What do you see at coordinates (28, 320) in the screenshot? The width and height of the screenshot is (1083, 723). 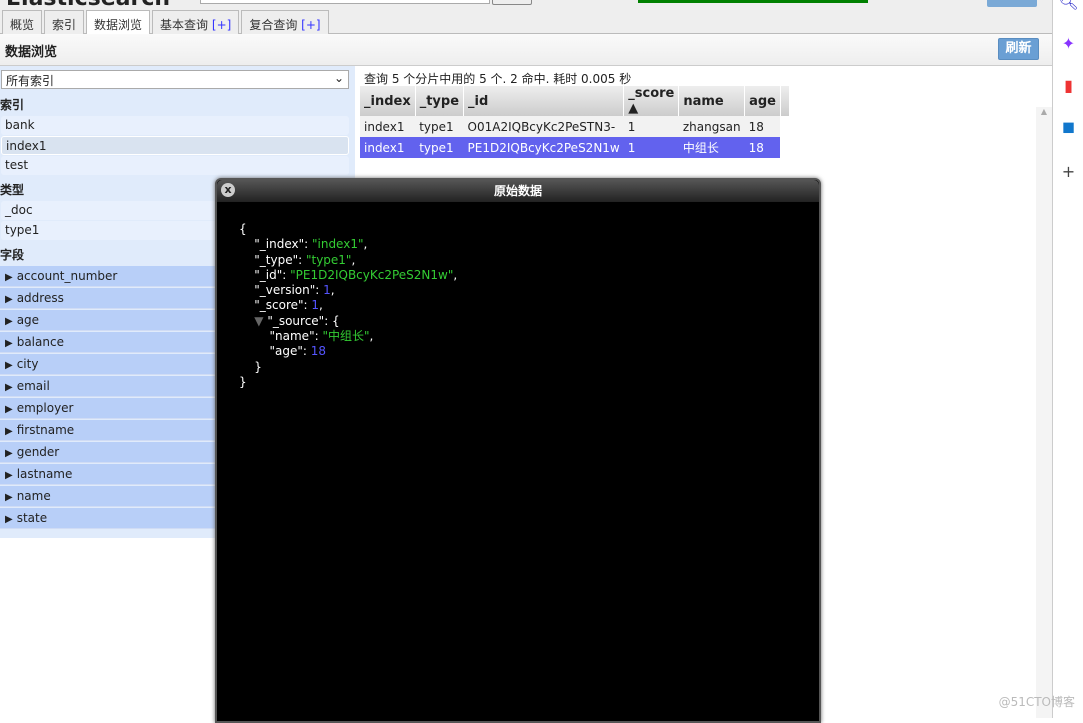 I see `field-label: age` at bounding box center [28, 320].